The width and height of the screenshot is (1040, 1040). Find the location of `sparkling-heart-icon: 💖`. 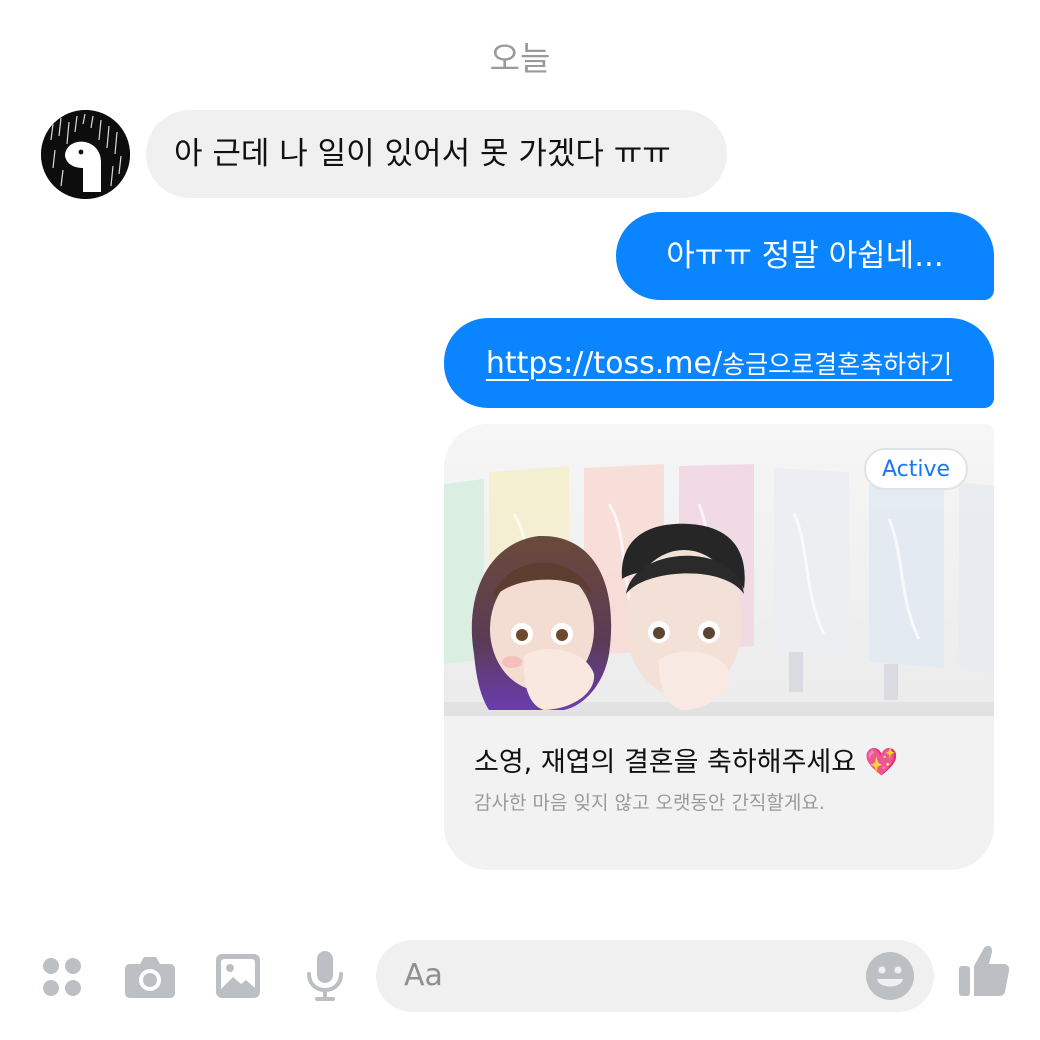

sparkling-heart-icon: 💖 is located at coordinates (881, 762).